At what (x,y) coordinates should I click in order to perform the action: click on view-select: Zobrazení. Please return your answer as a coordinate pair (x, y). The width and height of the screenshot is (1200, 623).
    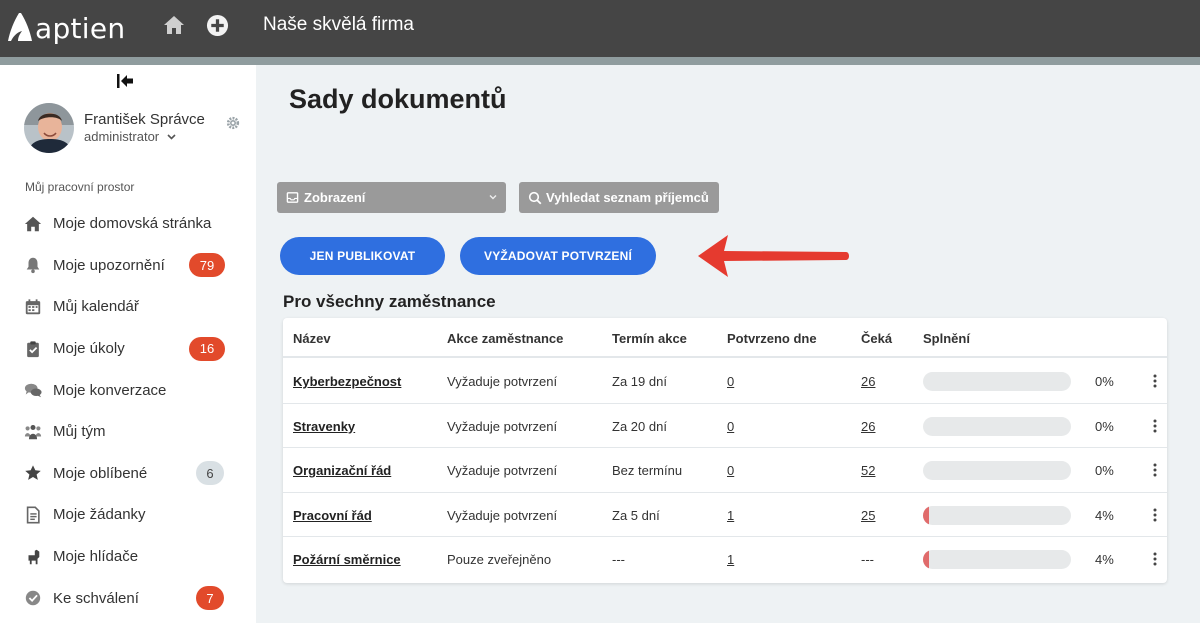
    Looking at the image, I should click on (391, 197).